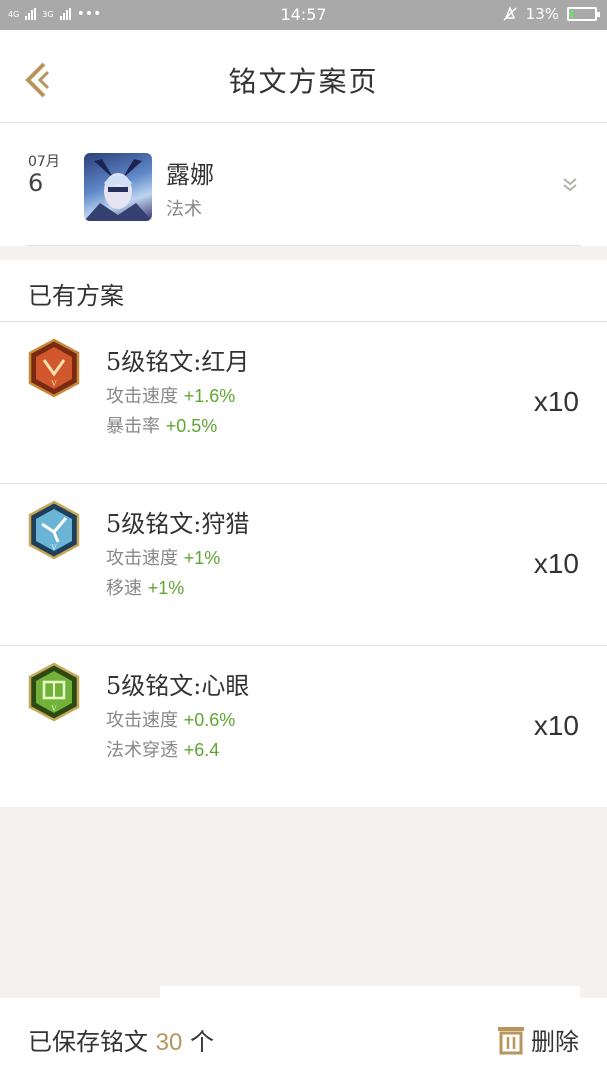 The image size is (607, 1080). What do you see at coordinates (555, 1042) in the screenshot?
I see `delete-label: 删除` at bounding box center [555, 1042].